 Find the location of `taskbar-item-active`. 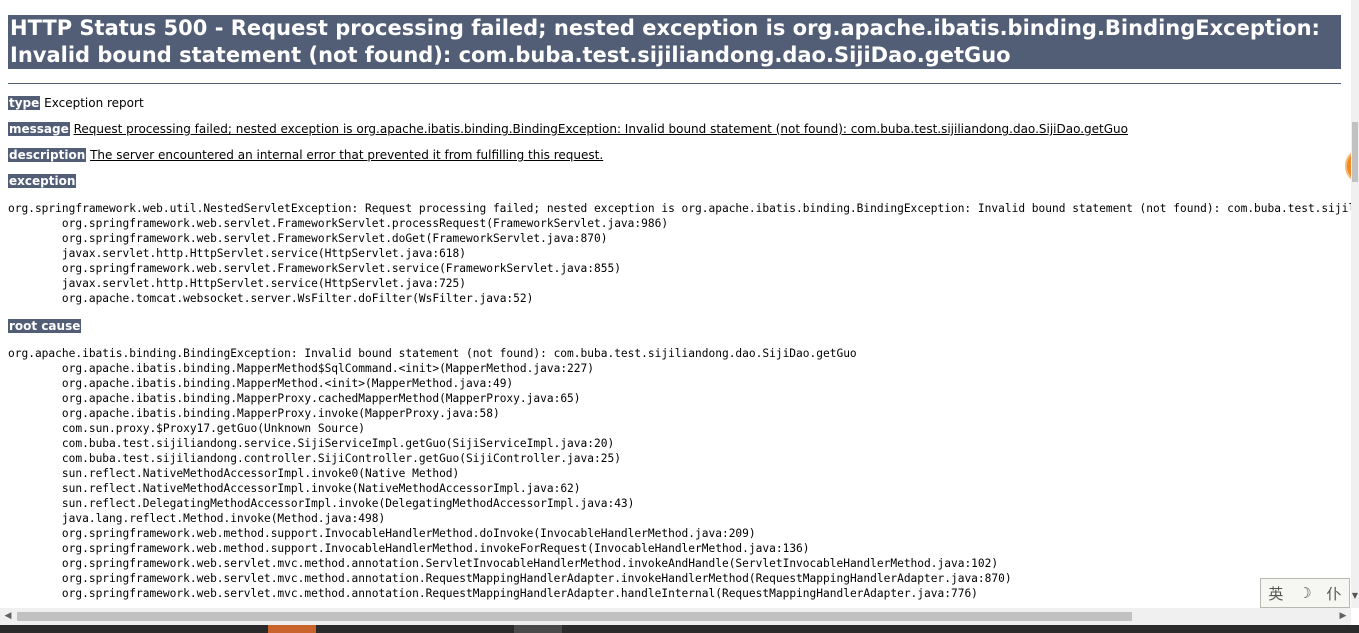

taskbar-item-active is located at coordinates (292, 629).